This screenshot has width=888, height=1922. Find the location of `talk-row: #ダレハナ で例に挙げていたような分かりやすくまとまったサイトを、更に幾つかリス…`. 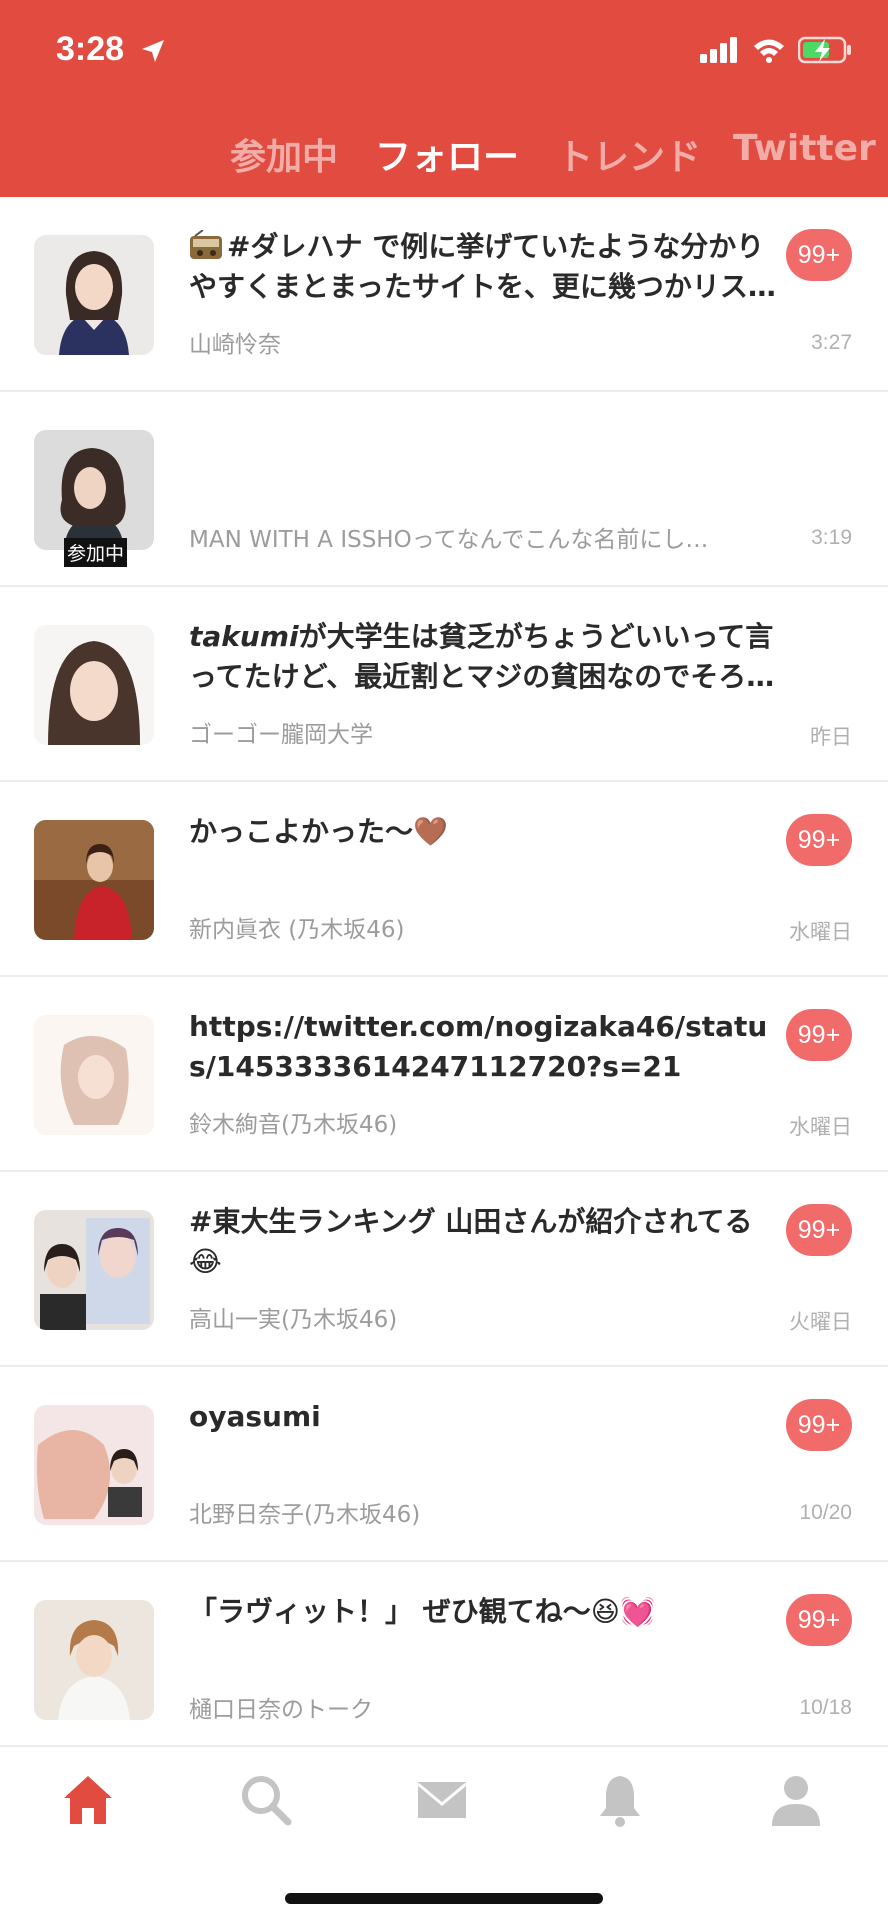

talk-row: #ダレハナ で例に挙げていたような分かりやすくまとまったサイトを、更に幾つかリス… is located at coordinates (444, 294).